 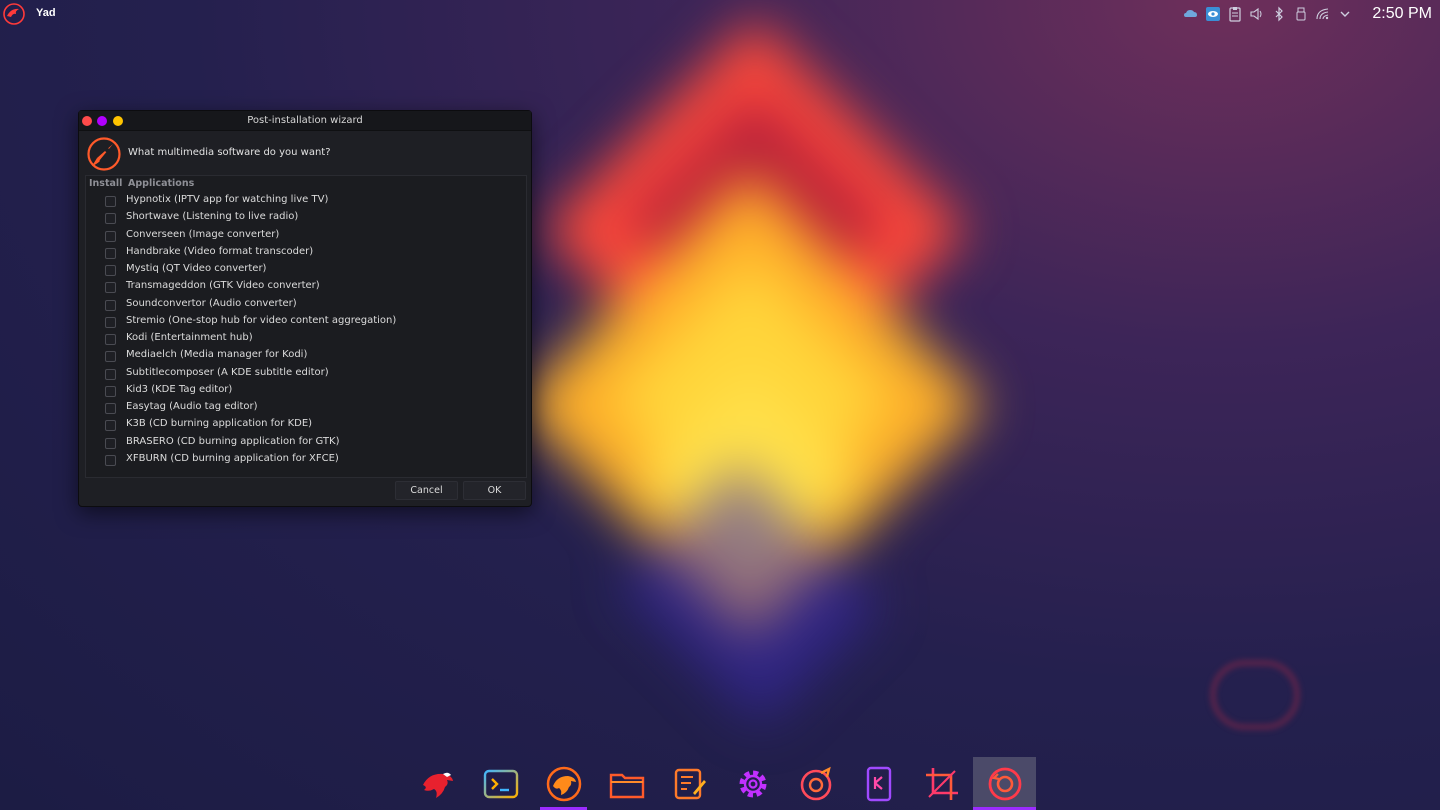 I want to click on bluetooth-icon, so click(x=1279, y=14).